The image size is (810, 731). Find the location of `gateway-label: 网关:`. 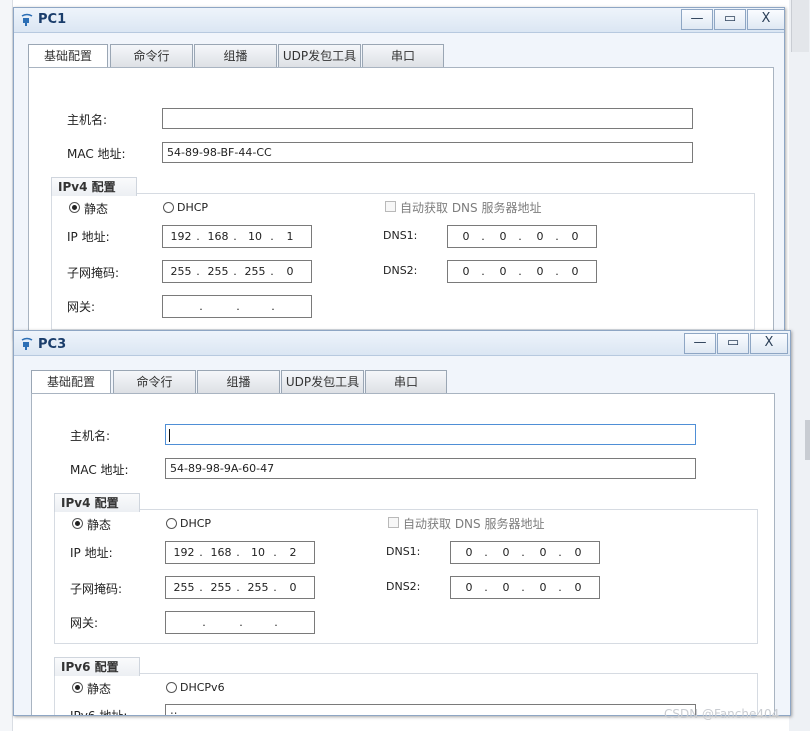

gateway-label: 网关: is located at coordinates (81, 307).